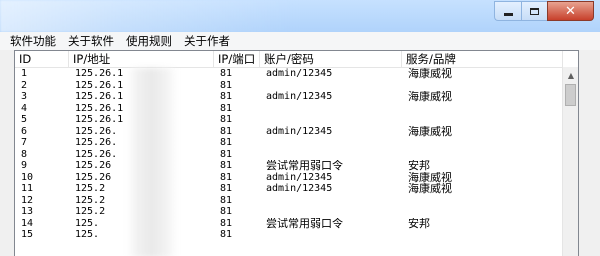 Image resolution: width=600 pixels, height=256 pixels. What do you see at coordinates (237, 59) in the screenshot?
I see `column-header-port: IP/端口` at bounding box center [237, 59].